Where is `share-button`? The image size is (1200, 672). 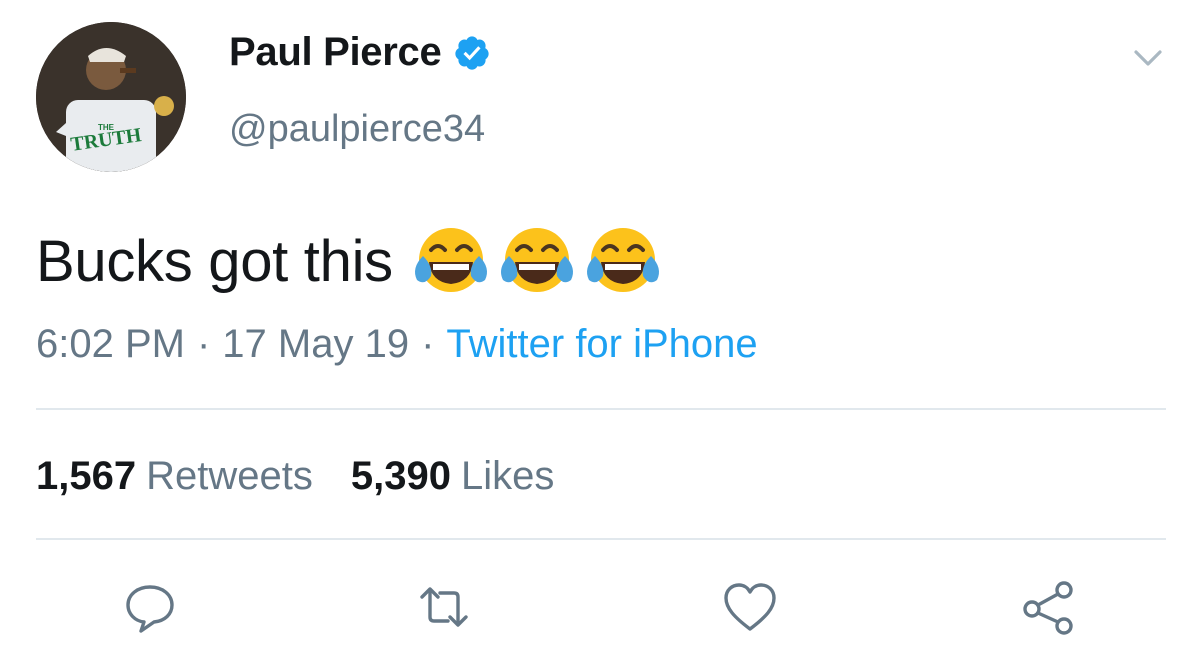 share-button is located at coordinates (1048, 607).